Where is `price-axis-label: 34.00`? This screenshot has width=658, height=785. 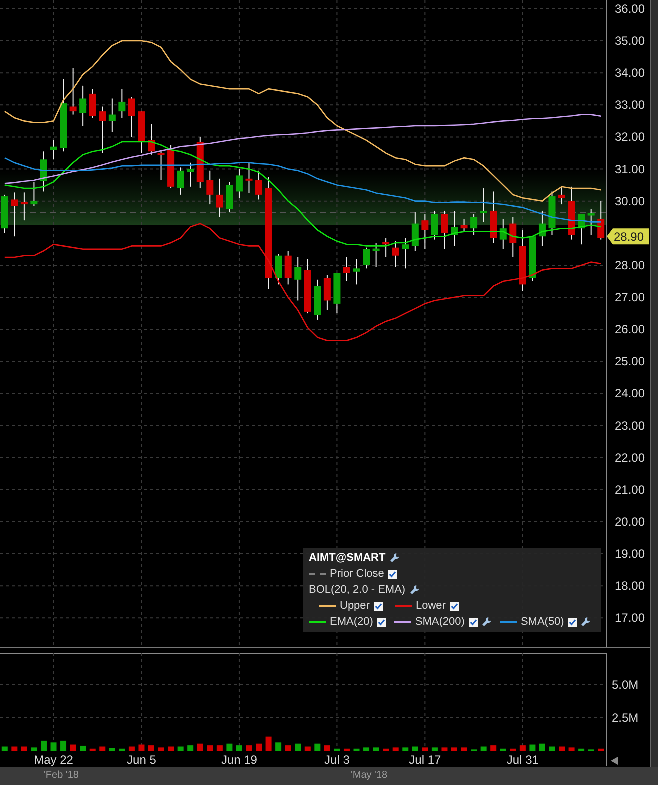 price-axis-label: 34.00 is located at coordinates (630, 73).